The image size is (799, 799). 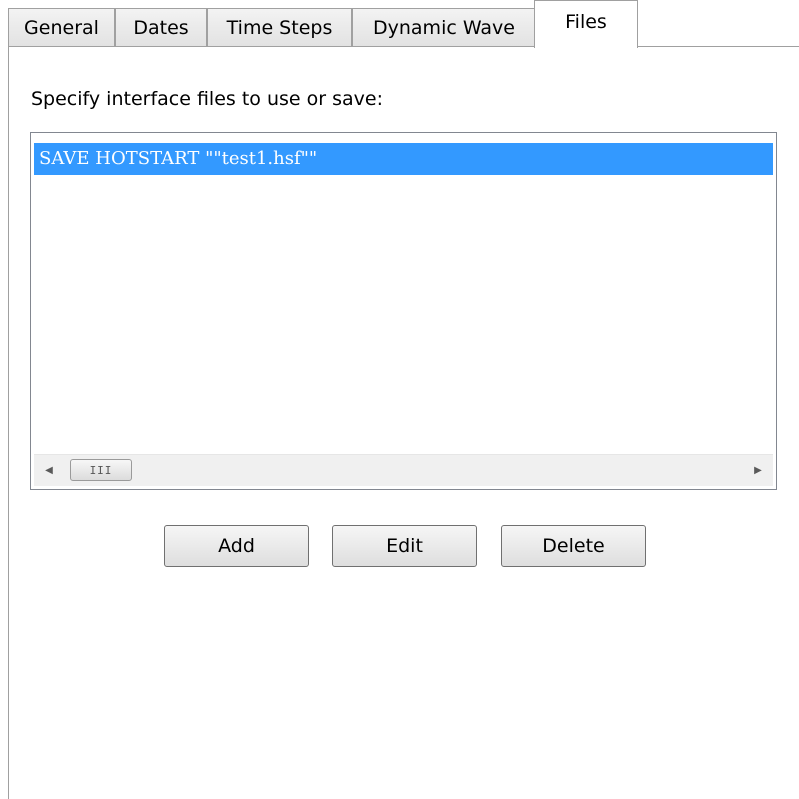 I want to click on tab-files: Files, so click(x=586, y=24).